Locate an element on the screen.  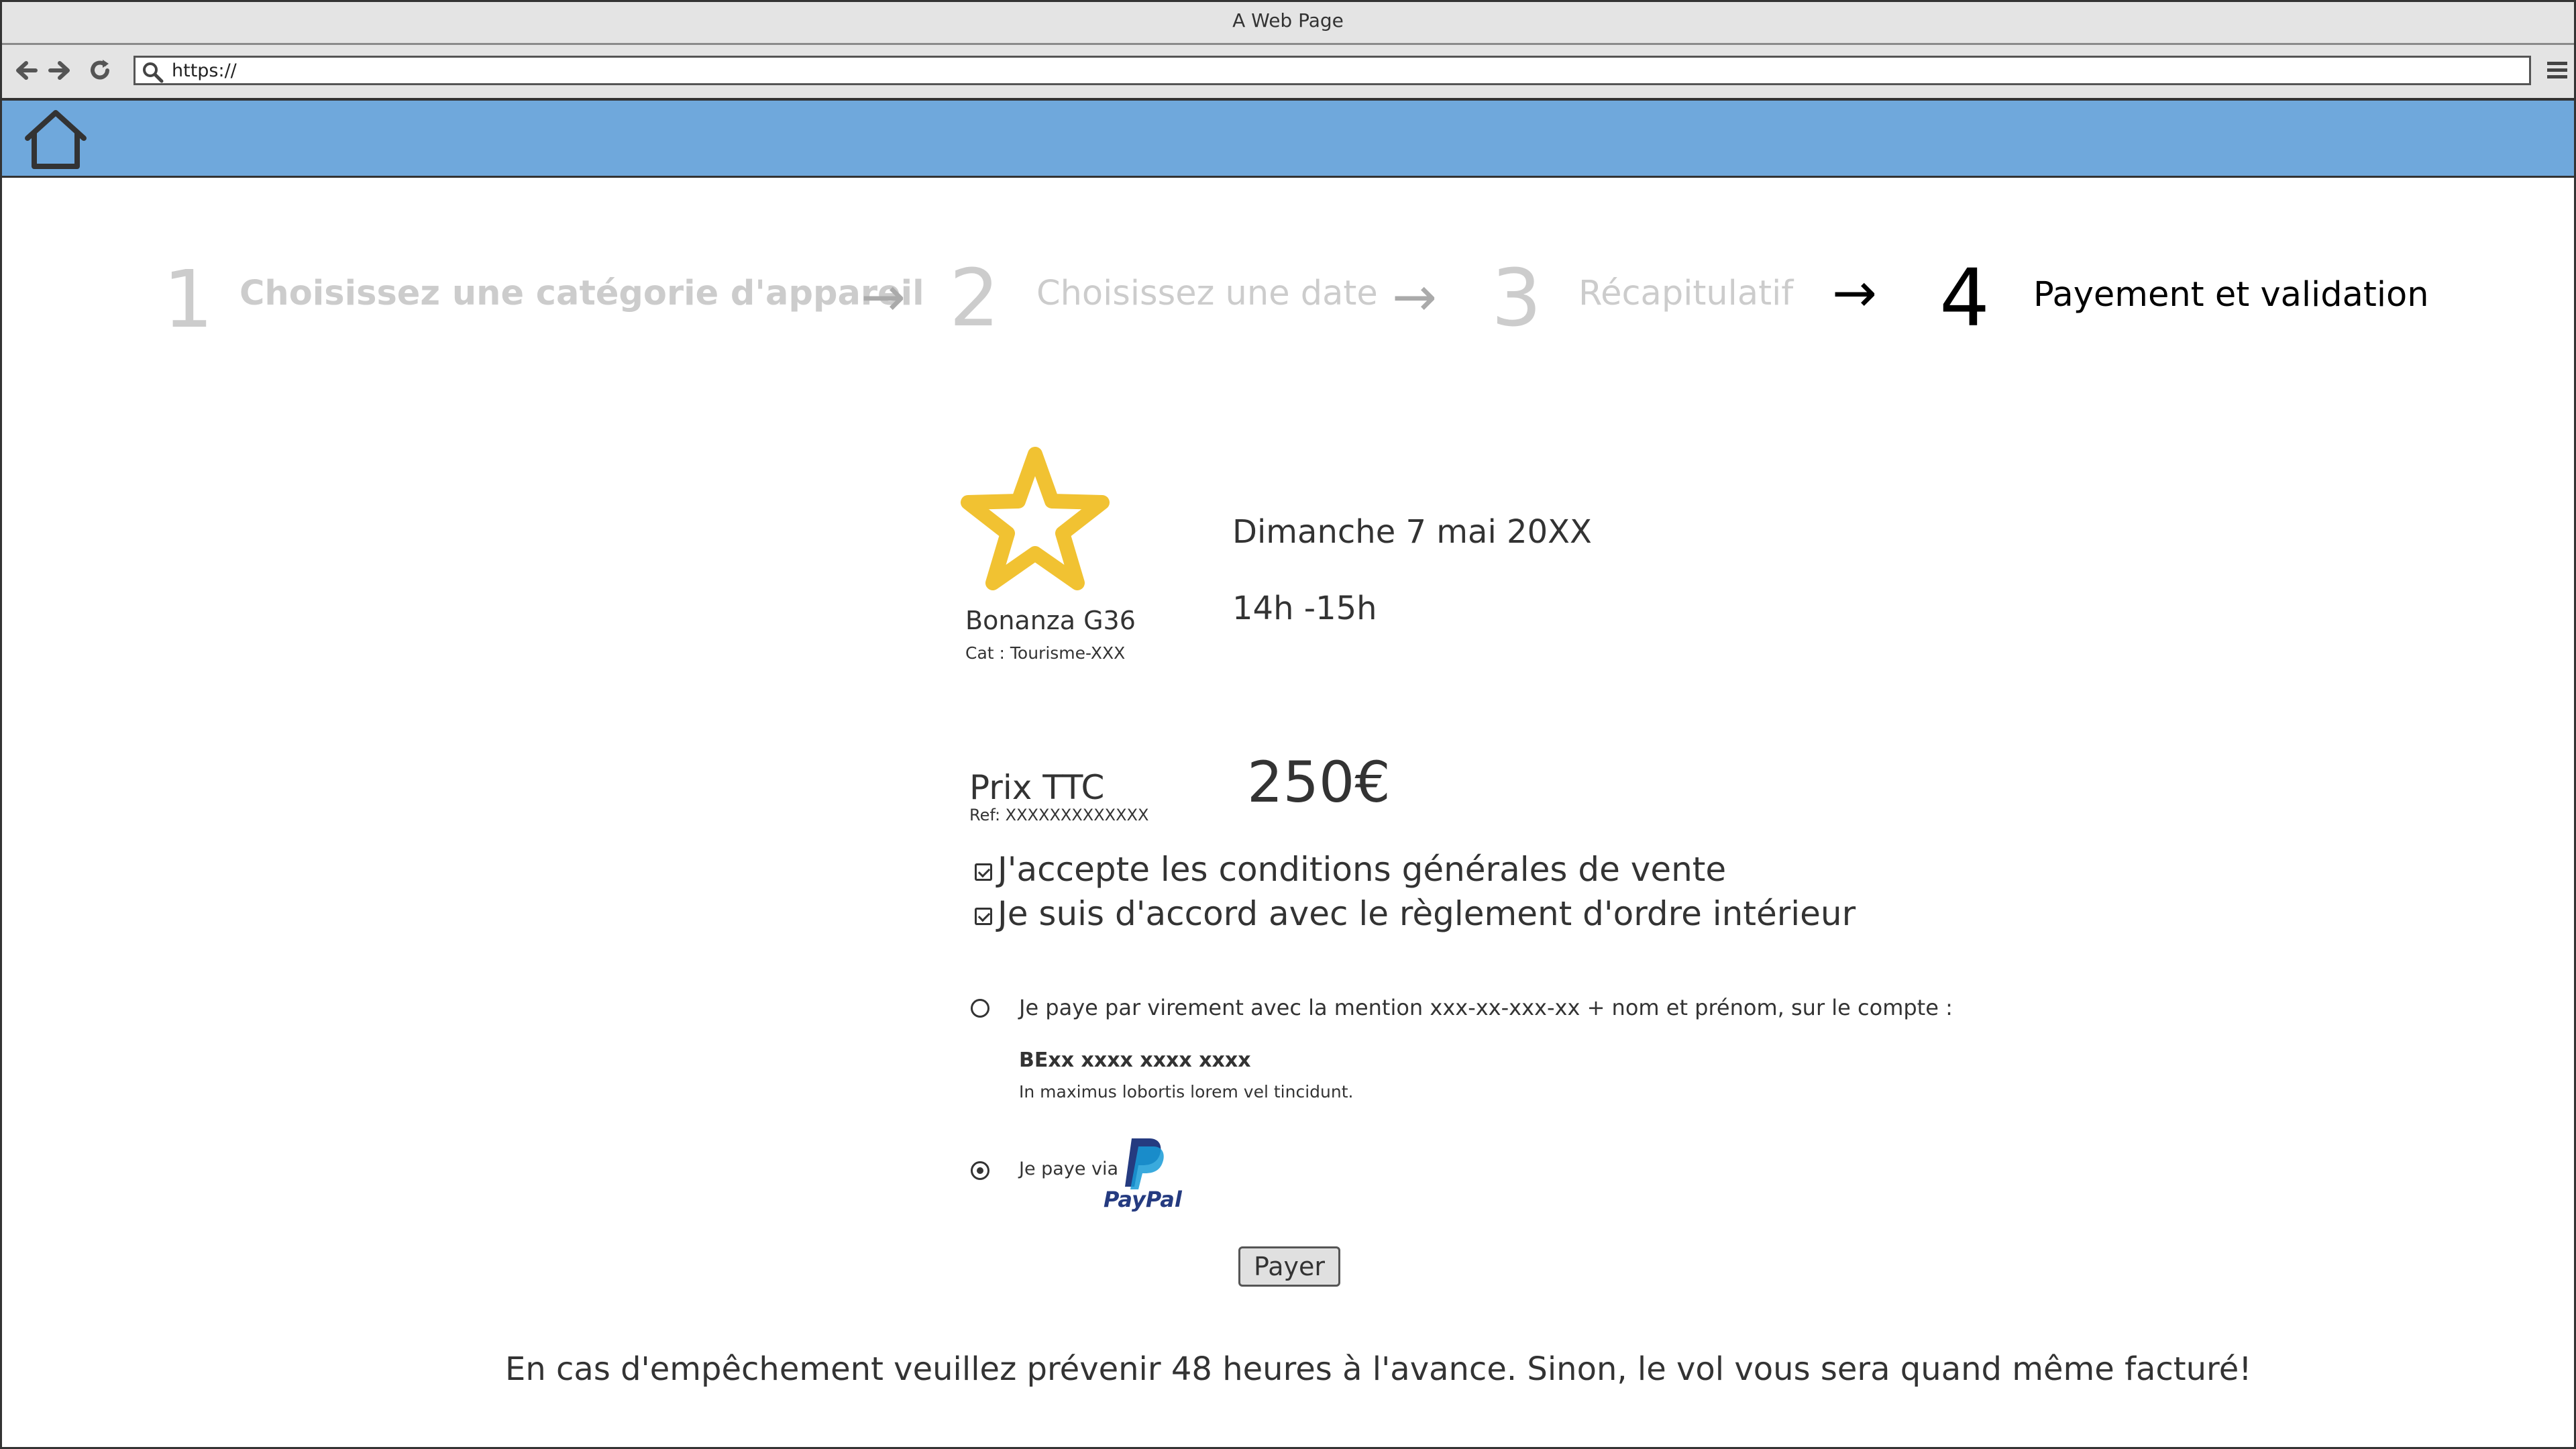
browser-toolbar: https:// is located at coordinates (1288, 73).